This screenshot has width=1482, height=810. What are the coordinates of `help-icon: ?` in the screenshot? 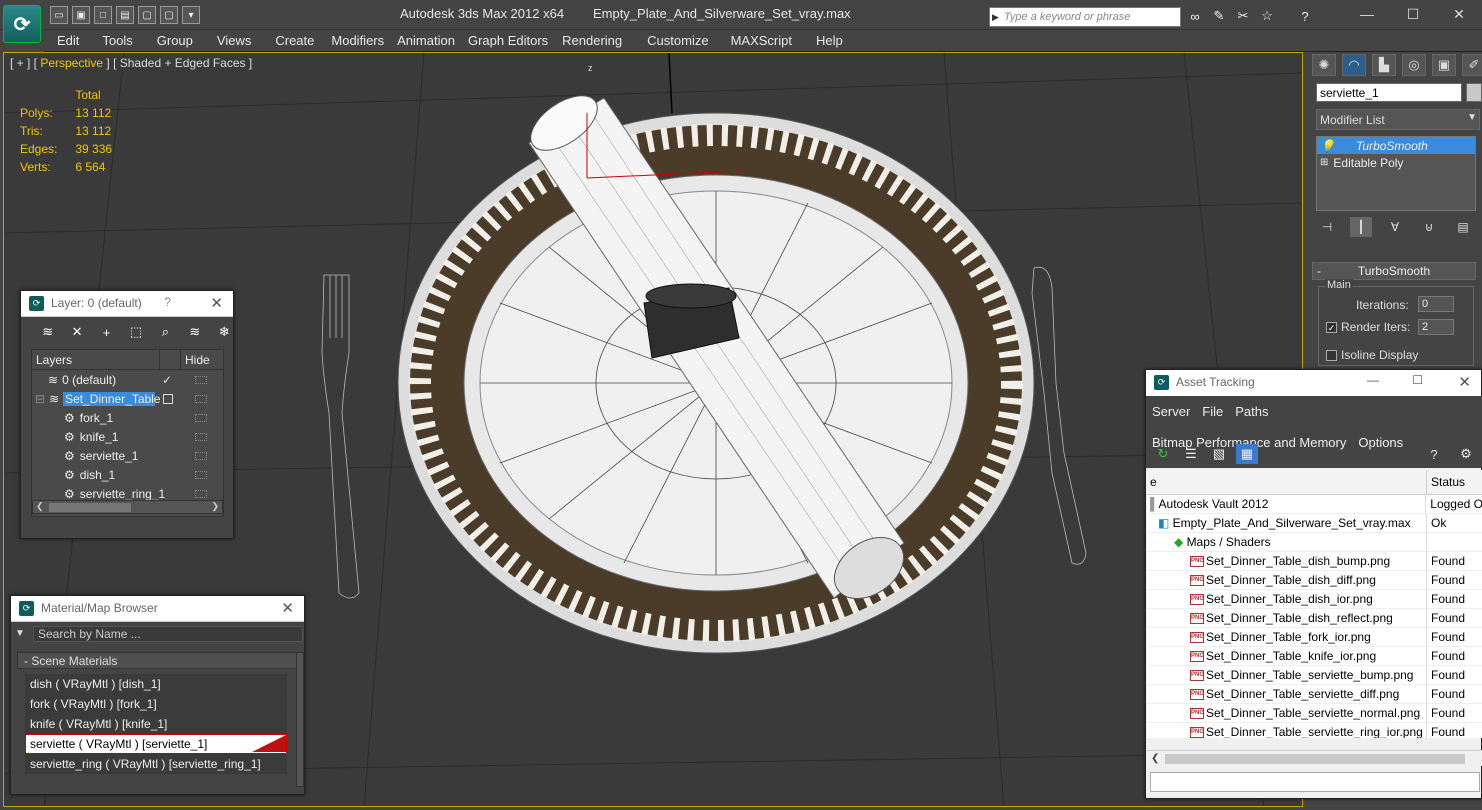 It's located at (1434, 454).